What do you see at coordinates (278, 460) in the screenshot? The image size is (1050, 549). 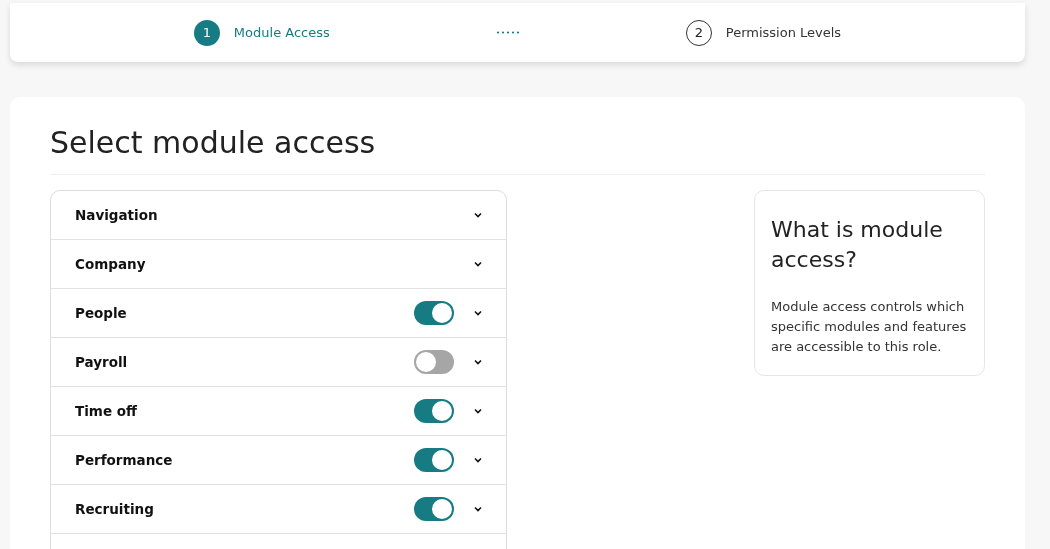 I see `module-row: Performance` at bounding box center [278, 460].